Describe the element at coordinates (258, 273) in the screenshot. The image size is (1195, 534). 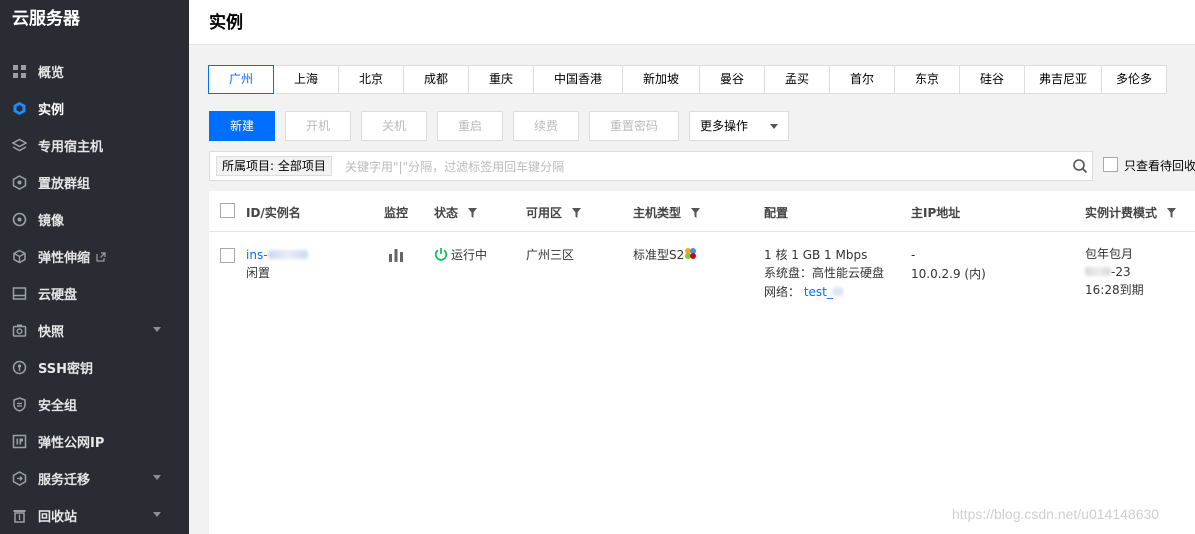
I see `instance-name: 闲置` at that location.